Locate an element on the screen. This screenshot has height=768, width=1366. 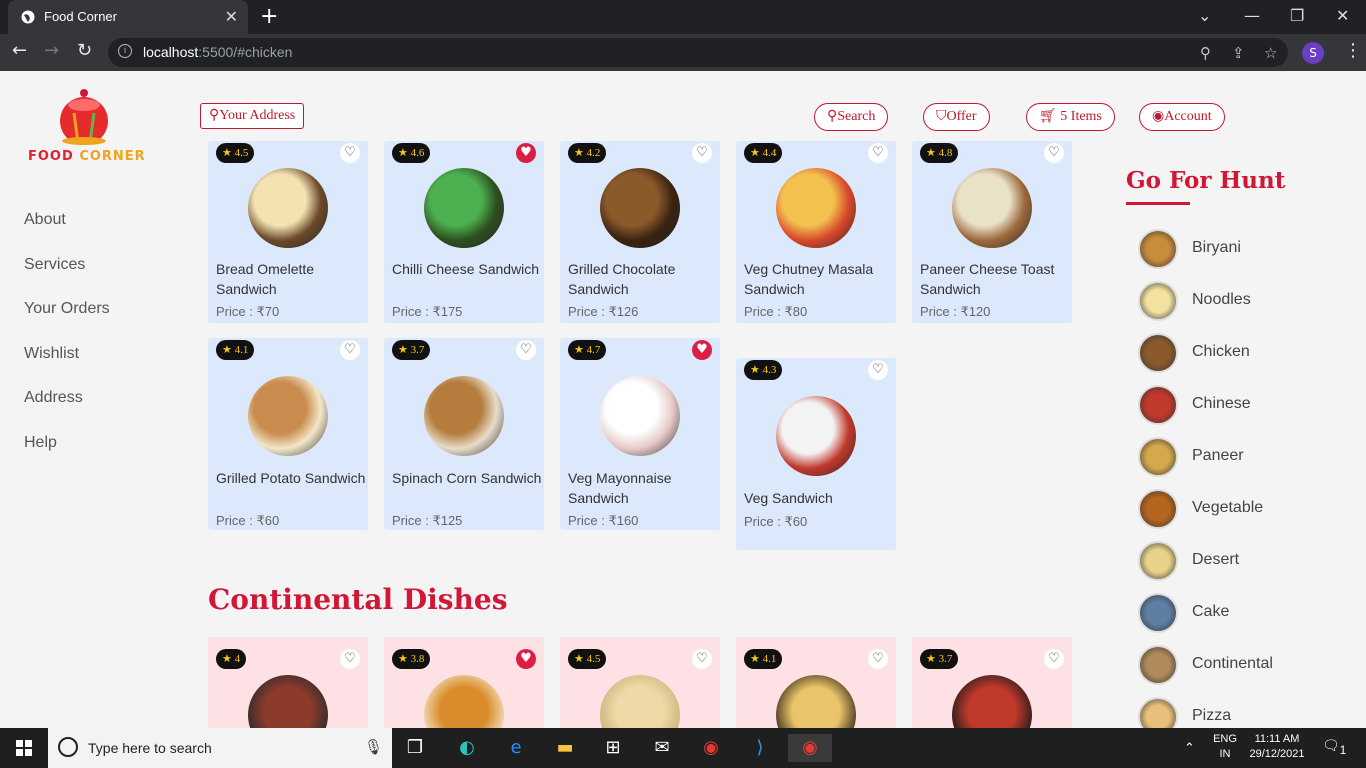
microphone-icon: 🎙︎ is located at coordinates (373, 747).